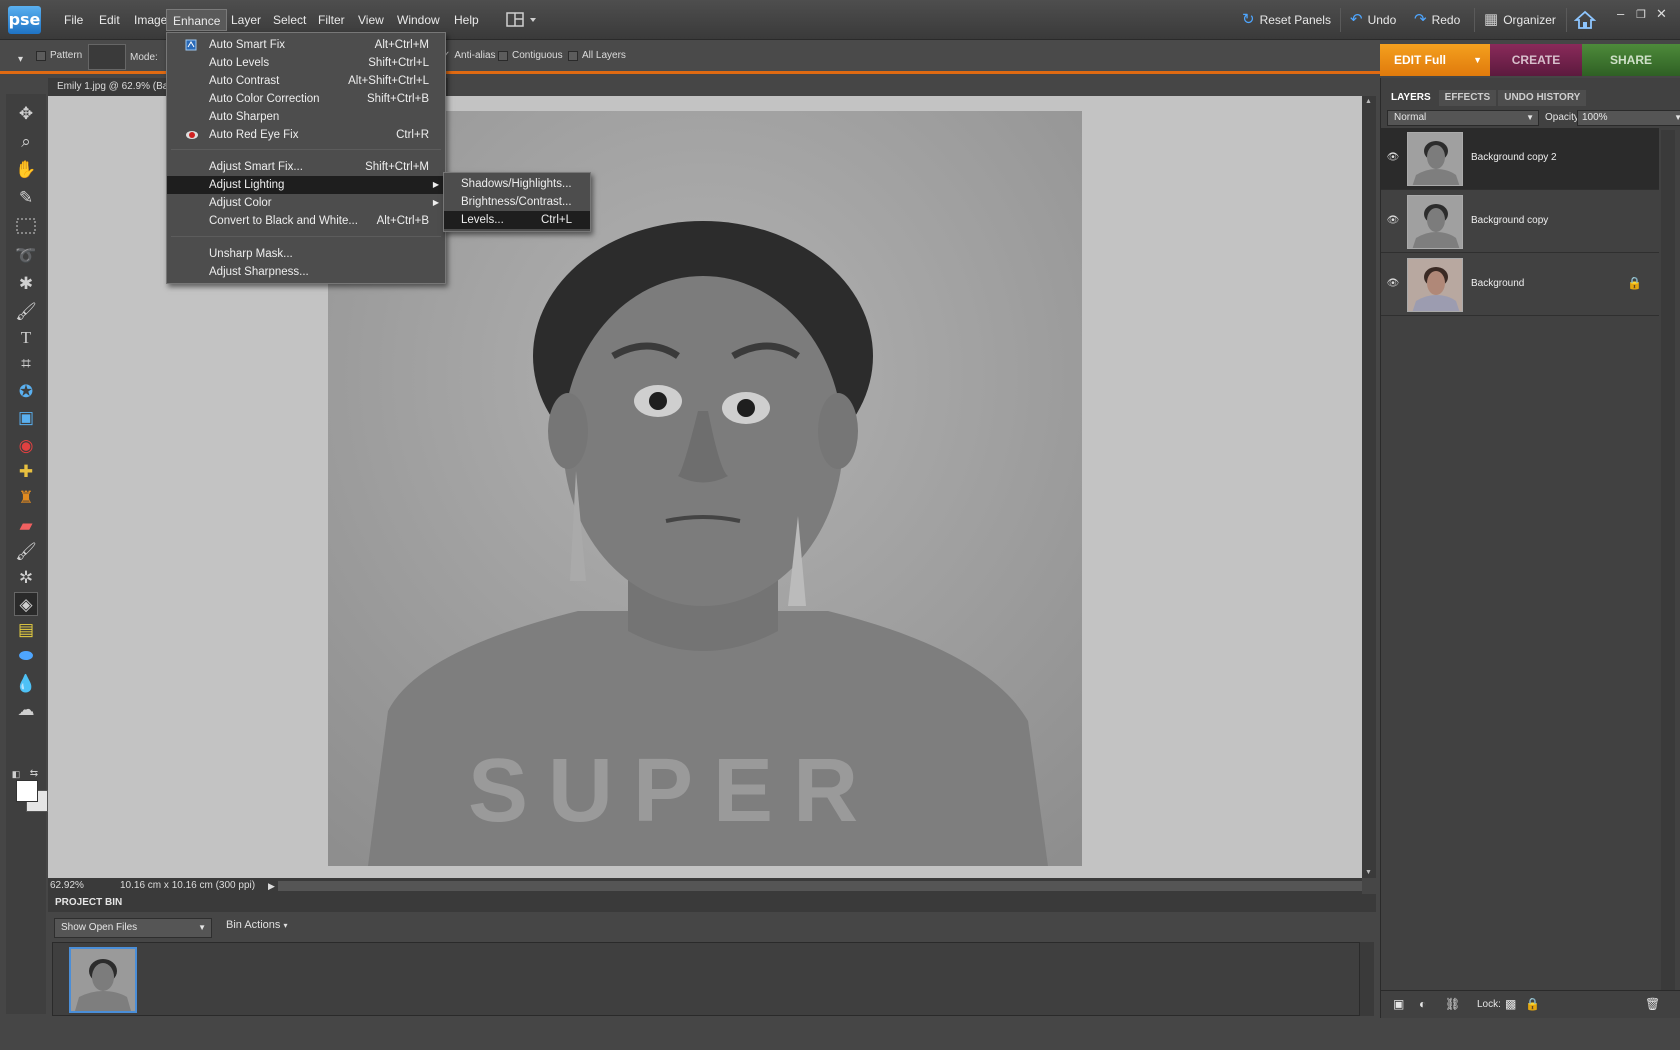 The width and height of the screenshot is (1680, 1050). Describe the element at coordinates (27, 791) in the screenshot. I see `foreground-color-swatch` at that location.